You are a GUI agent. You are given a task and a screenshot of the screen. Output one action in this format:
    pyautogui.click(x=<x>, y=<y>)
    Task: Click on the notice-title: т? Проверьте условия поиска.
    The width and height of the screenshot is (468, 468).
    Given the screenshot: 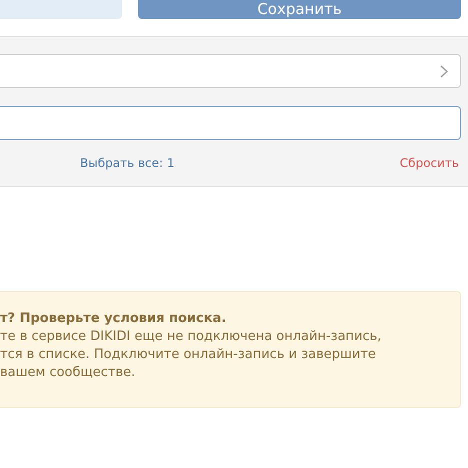 What is the action you would take?
    pyautogui.click(x=114, y=319)
    